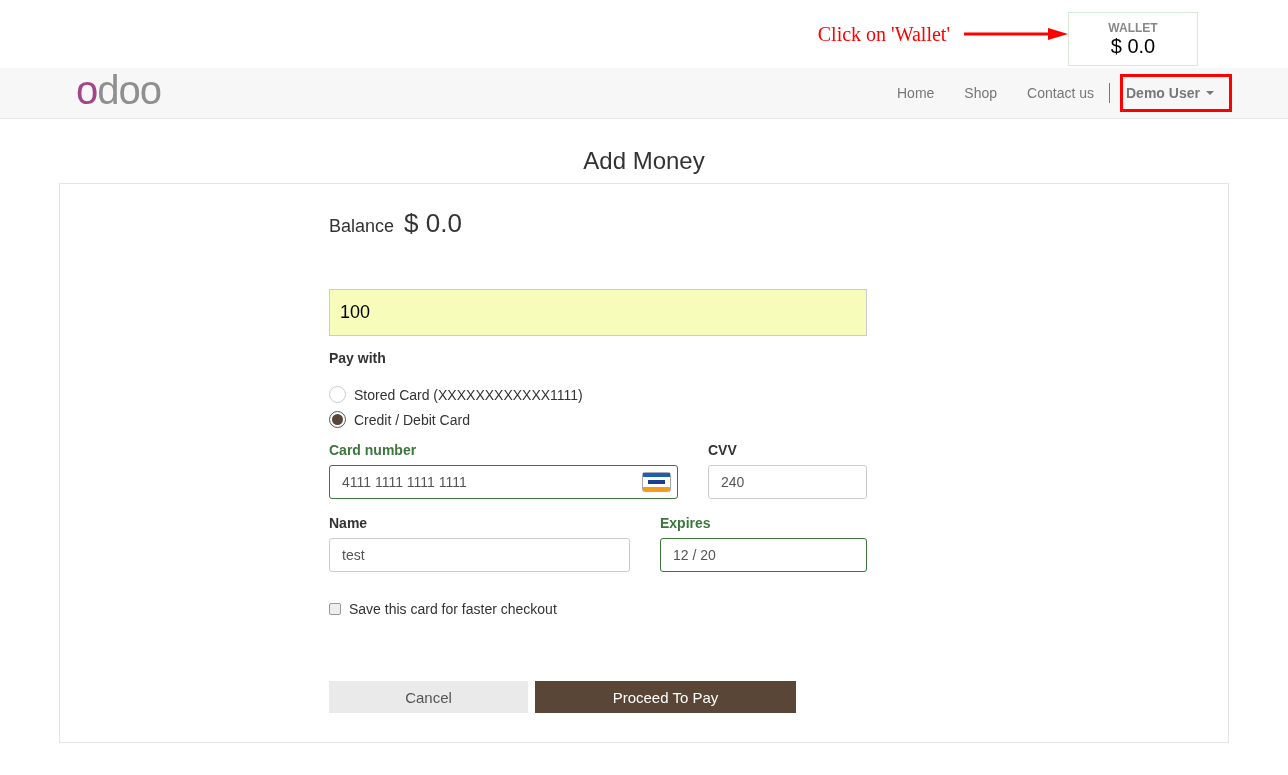 The height and width of the screenshot is (775, 1288). I want to click on nav-link: Home, so click(916, 93).